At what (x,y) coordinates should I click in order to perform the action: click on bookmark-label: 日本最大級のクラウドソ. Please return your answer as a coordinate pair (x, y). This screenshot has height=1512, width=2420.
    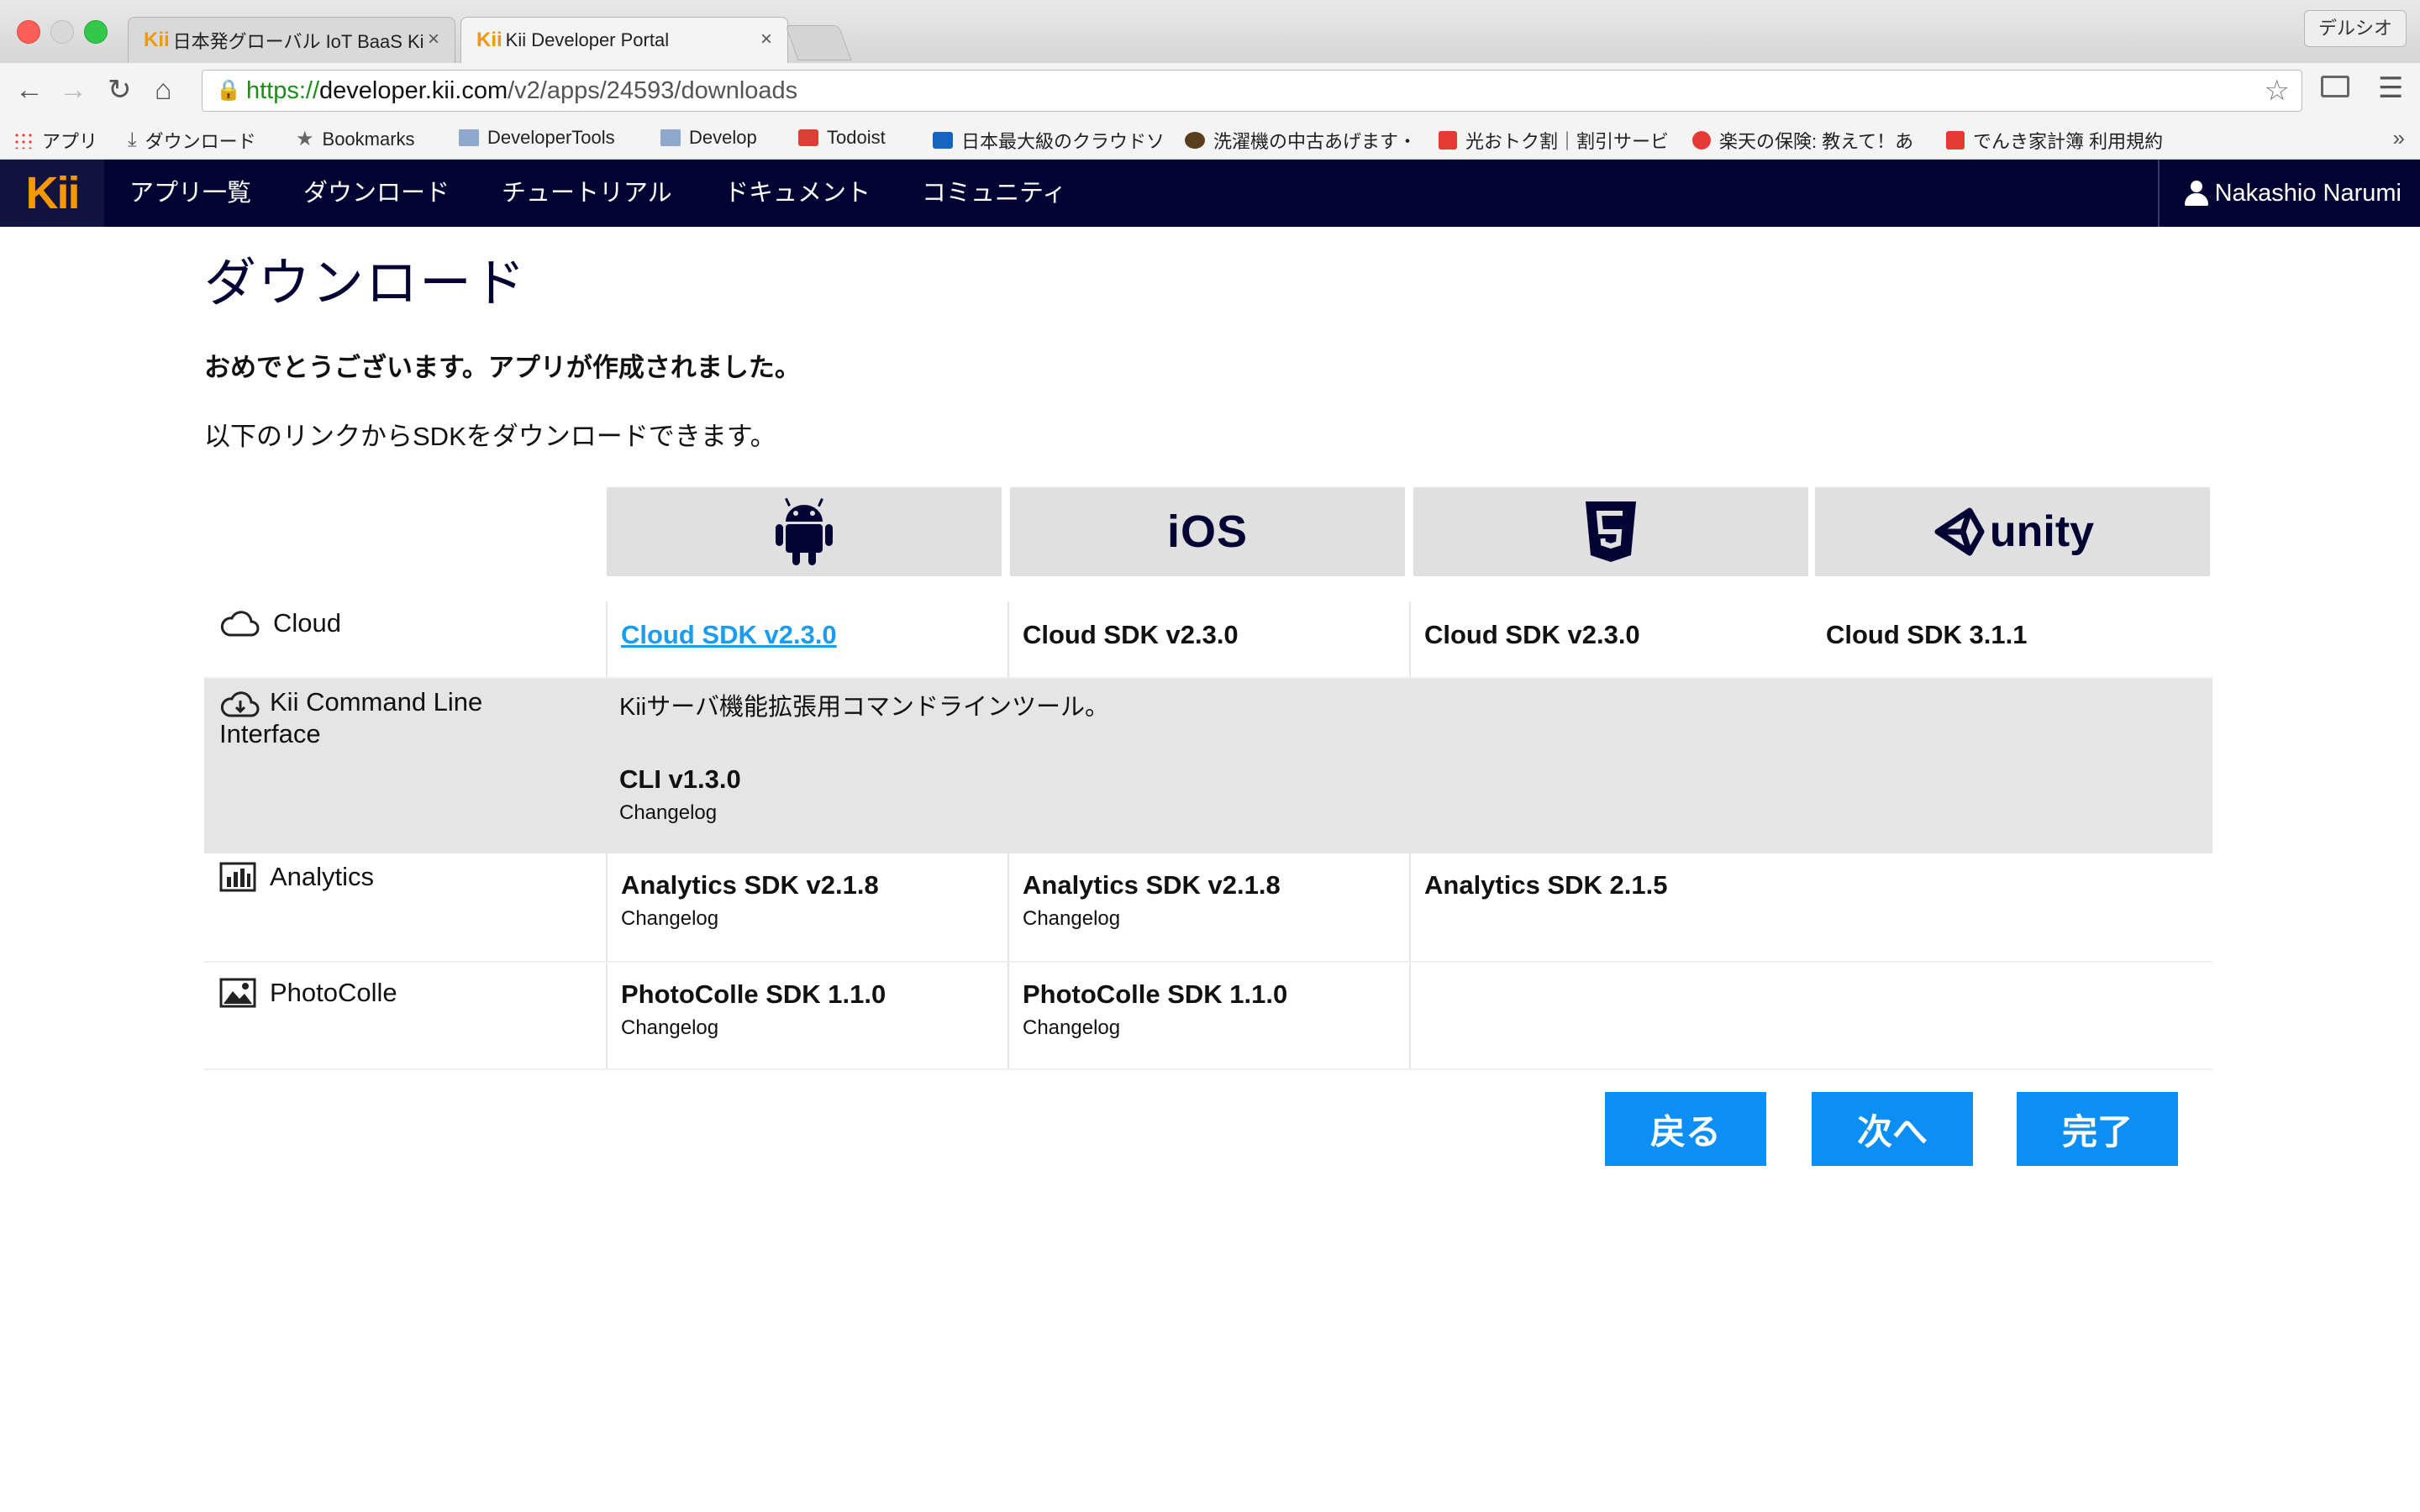
    Looking at the image, I should click on (1063, 141).